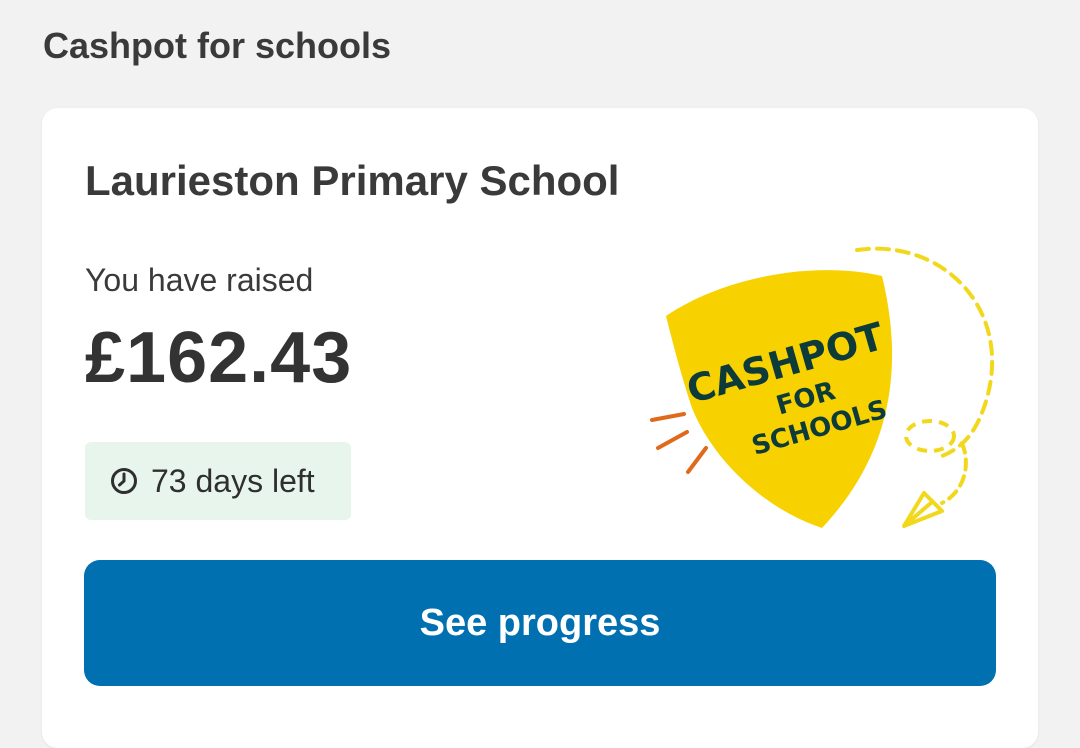 This screenshot has height=748, width=1080. Describe the element at coordinates (124, 481) in the screenshot. I see `clock-icon` at that location.